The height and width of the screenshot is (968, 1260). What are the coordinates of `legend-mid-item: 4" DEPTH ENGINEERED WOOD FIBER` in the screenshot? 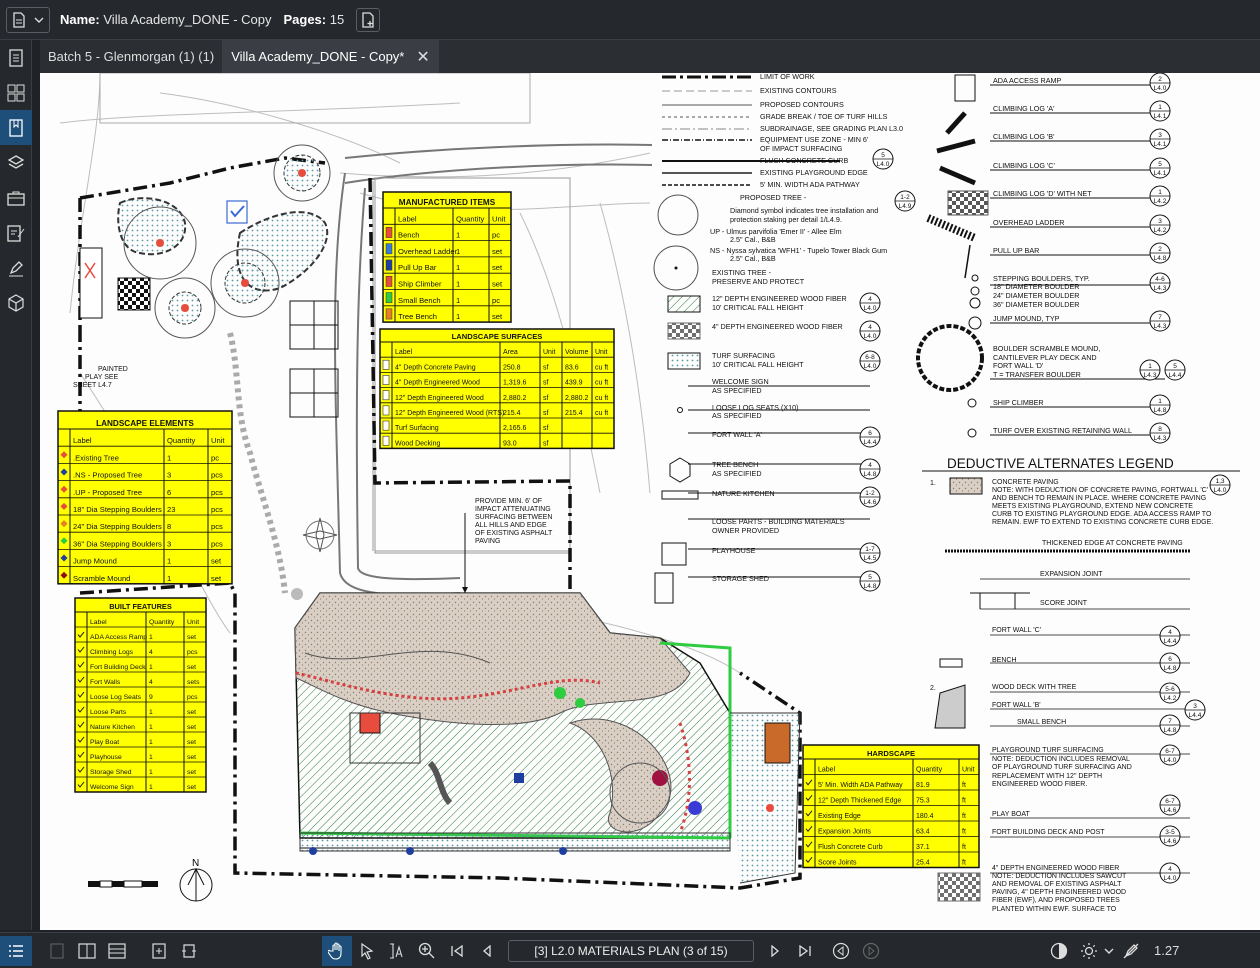 It's located at (777, 326).